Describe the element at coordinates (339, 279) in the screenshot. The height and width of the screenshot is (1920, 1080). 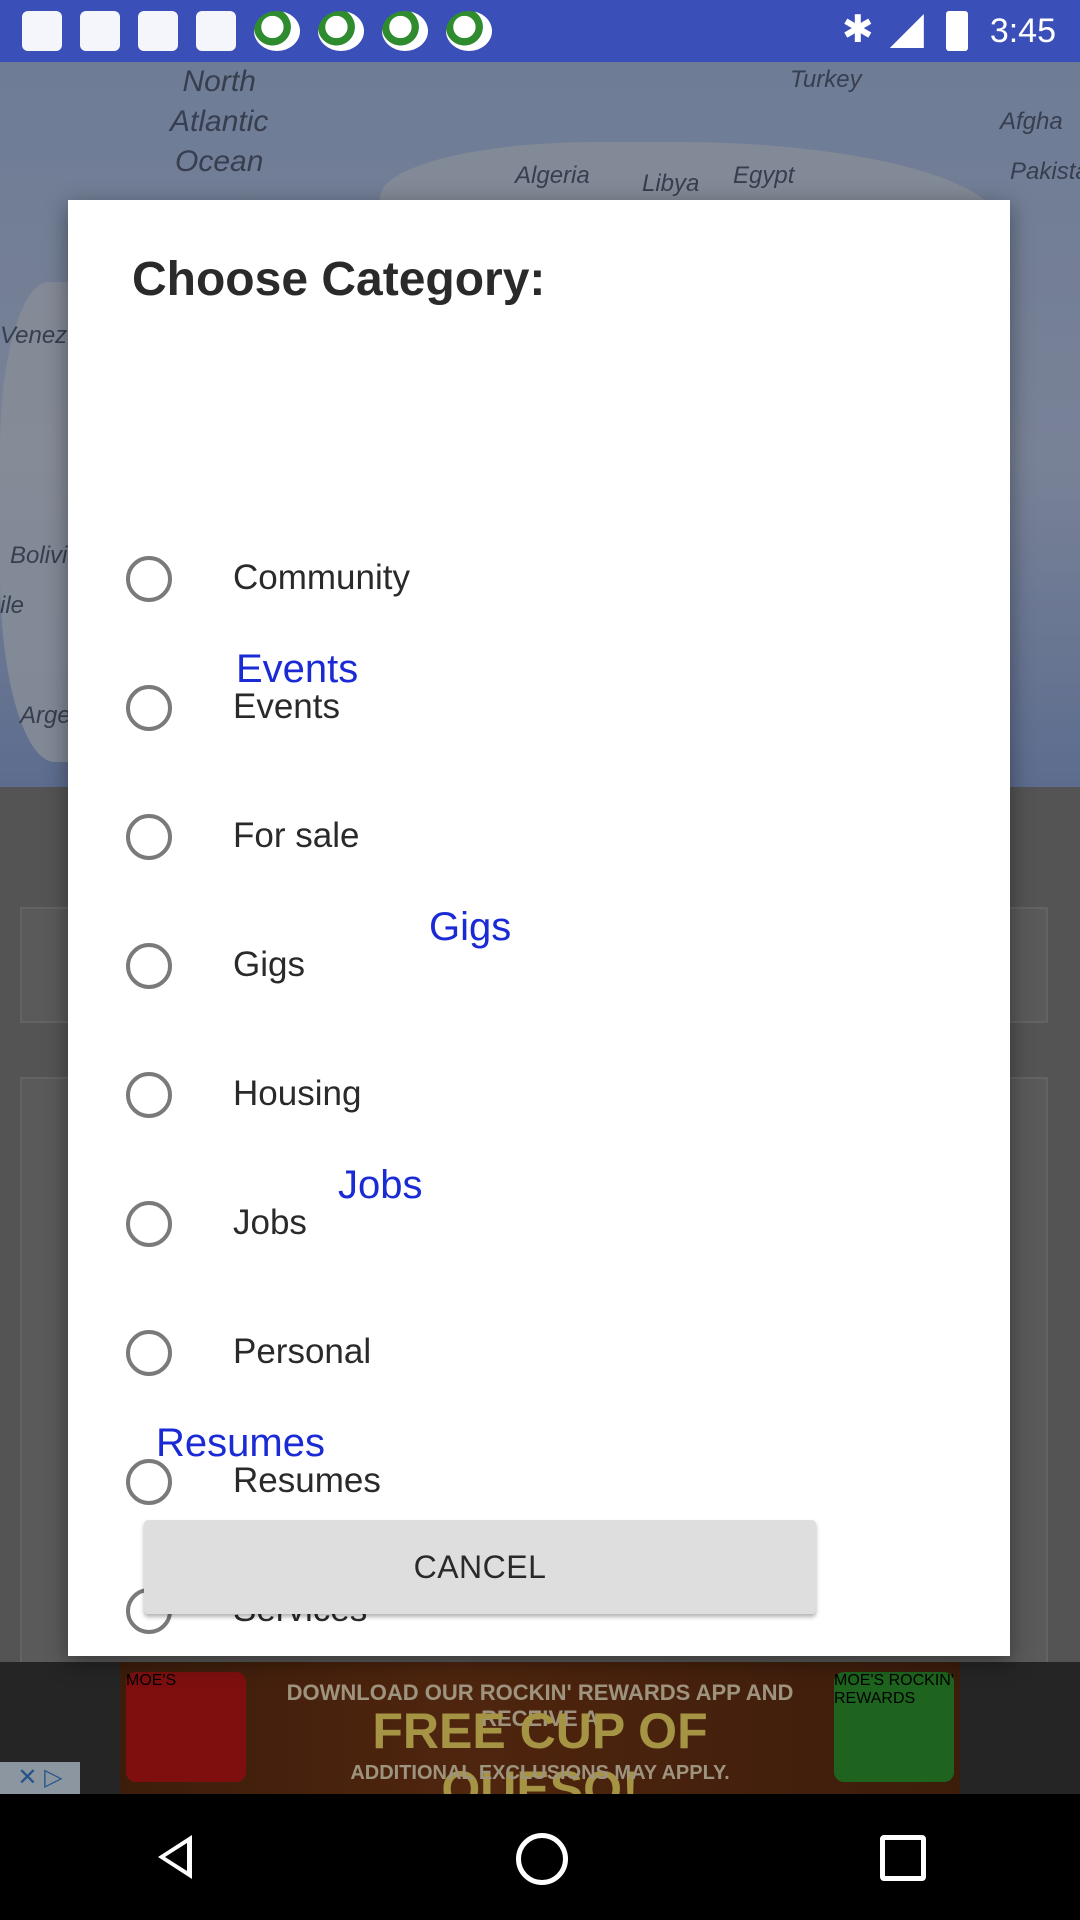
I see `dialog-title: Choose Category:` at that location.